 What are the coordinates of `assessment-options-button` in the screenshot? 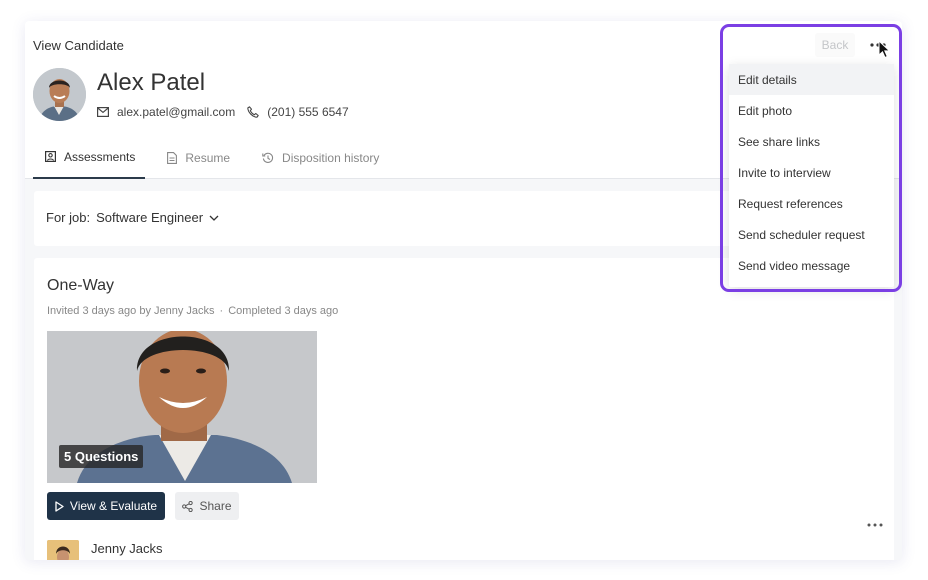 It's located at (875, 525).